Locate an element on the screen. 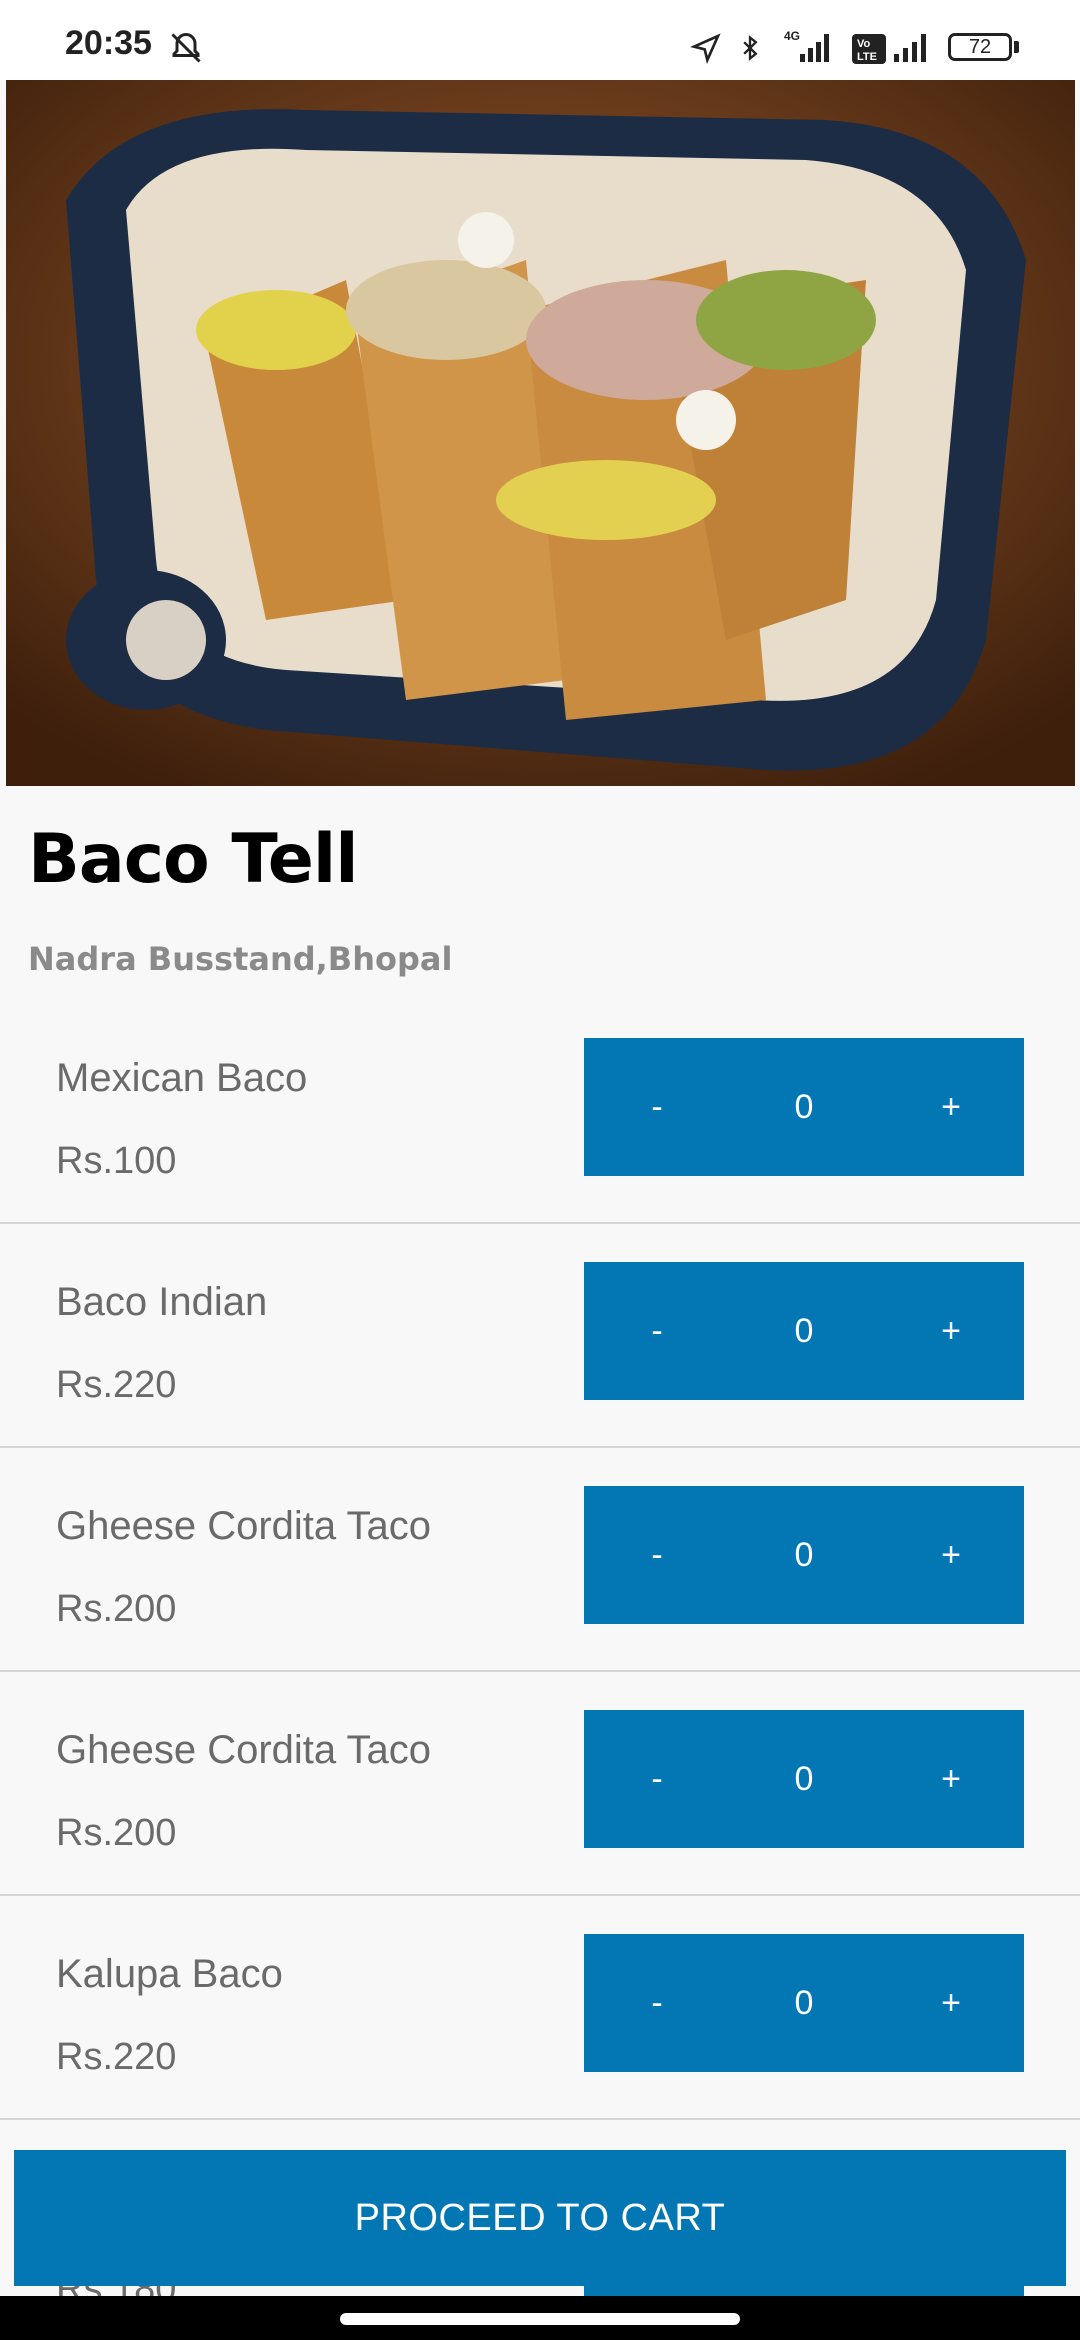 This screenshot has width=1080, height=2340. home-indicator is located at coordinates (540, 2319).